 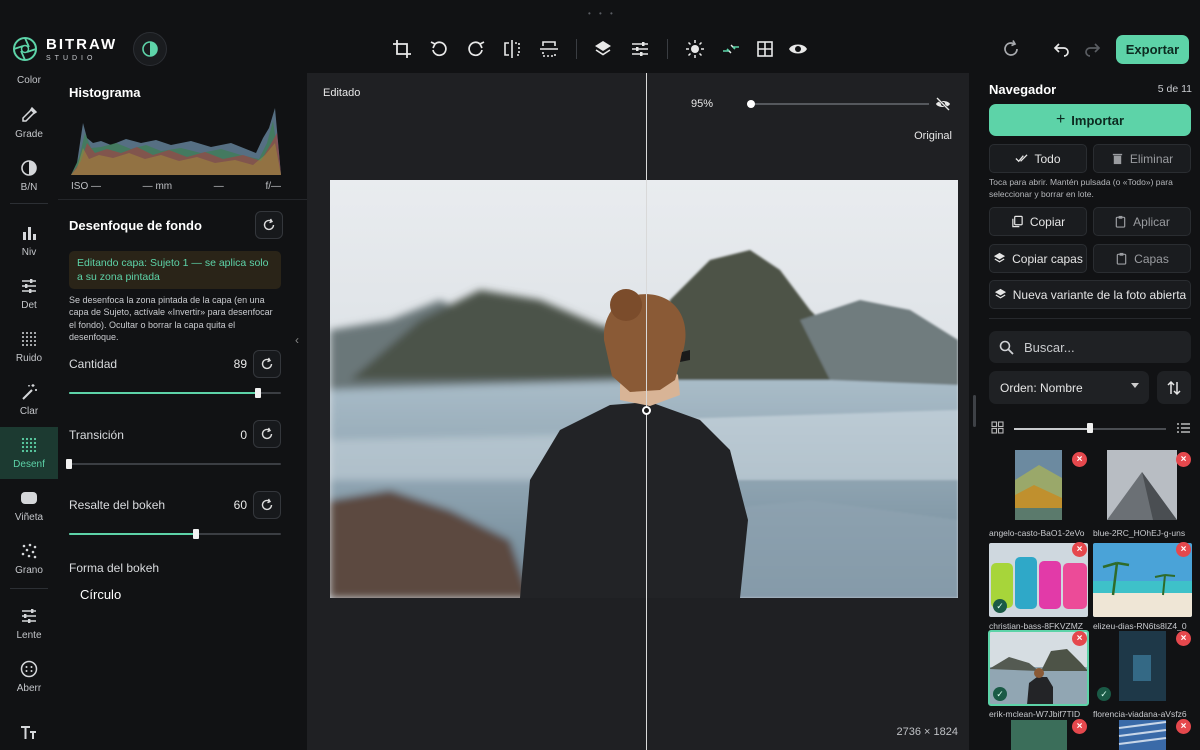 I want to click on grid-small-icon, so click(x=997, y=427).